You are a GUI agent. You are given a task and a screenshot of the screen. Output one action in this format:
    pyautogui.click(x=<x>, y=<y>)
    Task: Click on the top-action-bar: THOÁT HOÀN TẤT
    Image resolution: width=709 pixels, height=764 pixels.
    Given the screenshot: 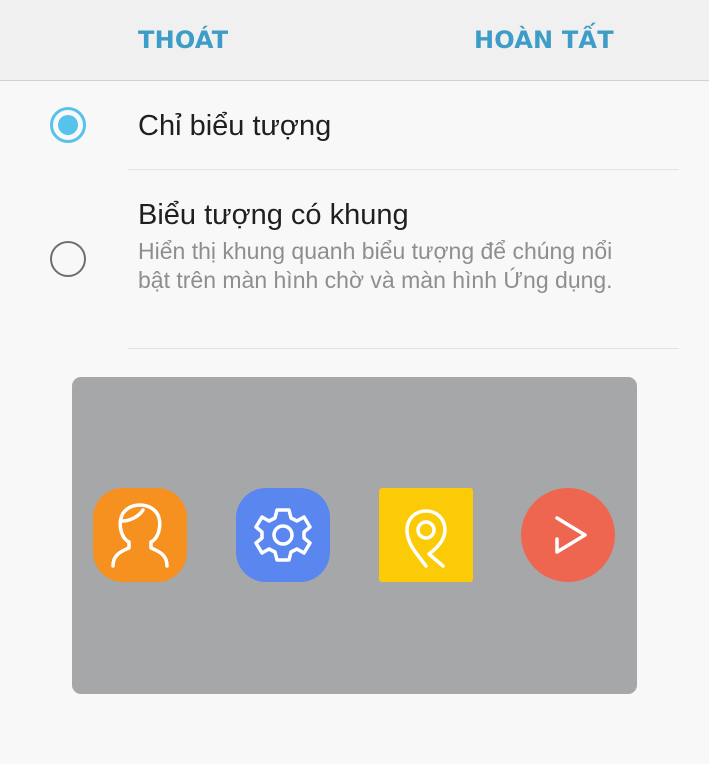 What is the action you would take?
    pyautogui.click(x=354, y=40)
    